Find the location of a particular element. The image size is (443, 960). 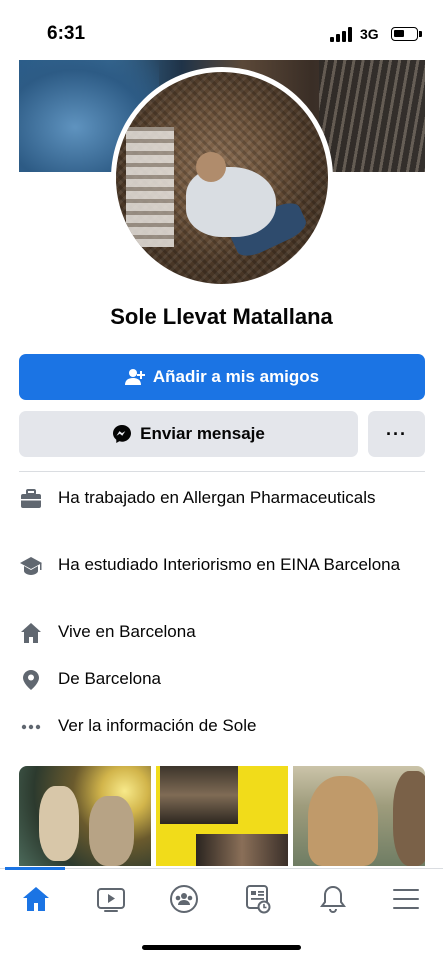

groups-icon is located at coordinates (184, 899).